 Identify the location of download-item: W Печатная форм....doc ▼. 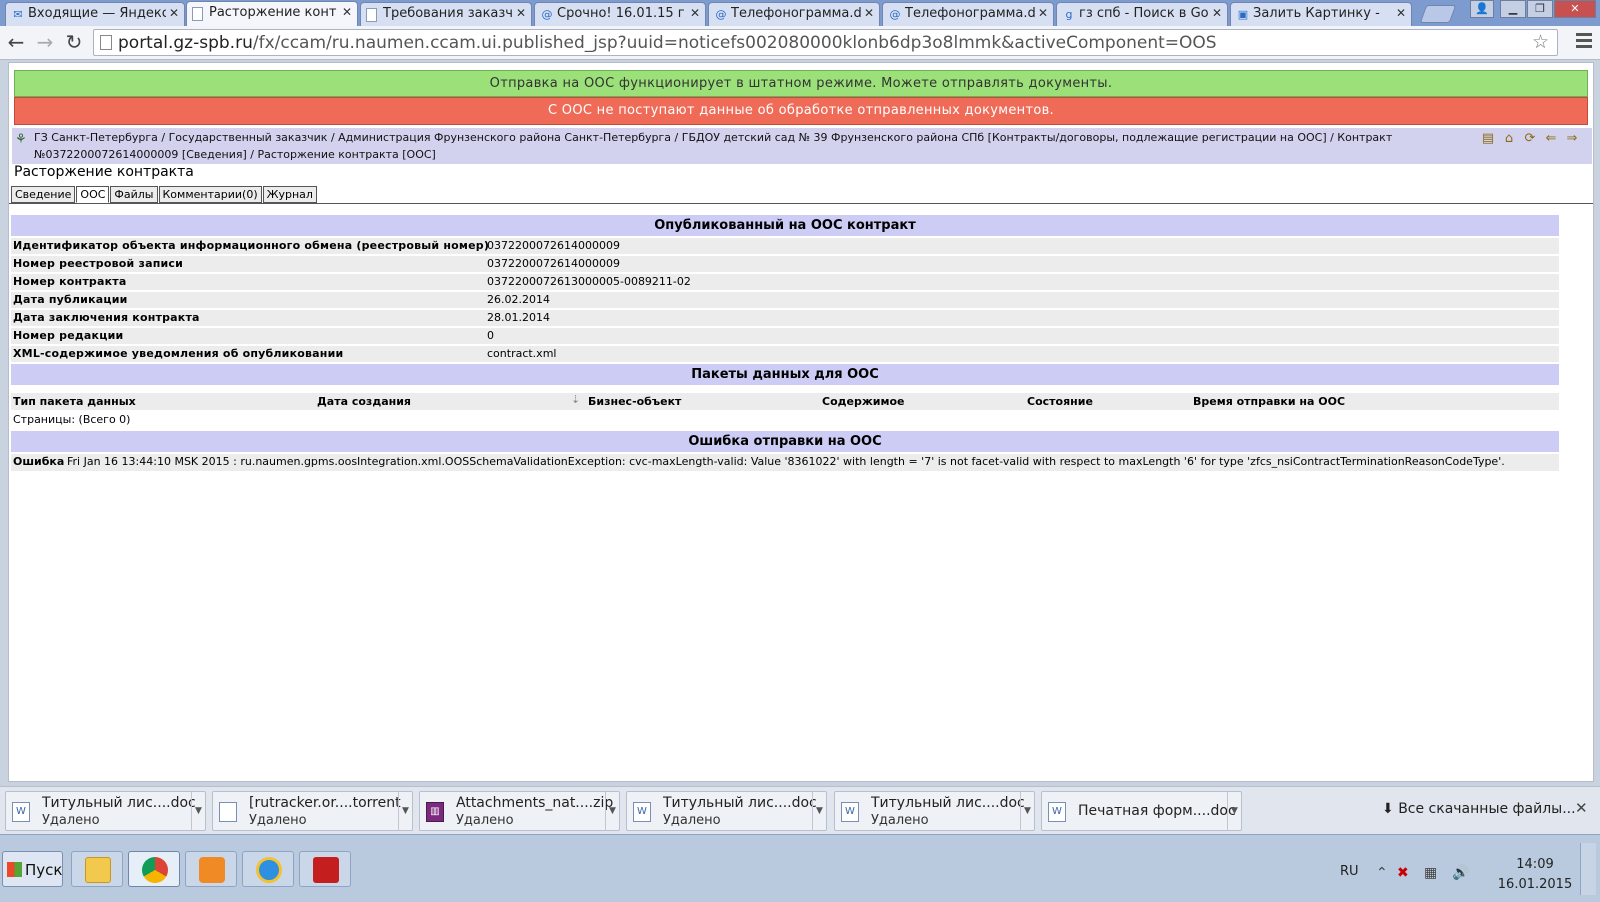
(1141, 811).